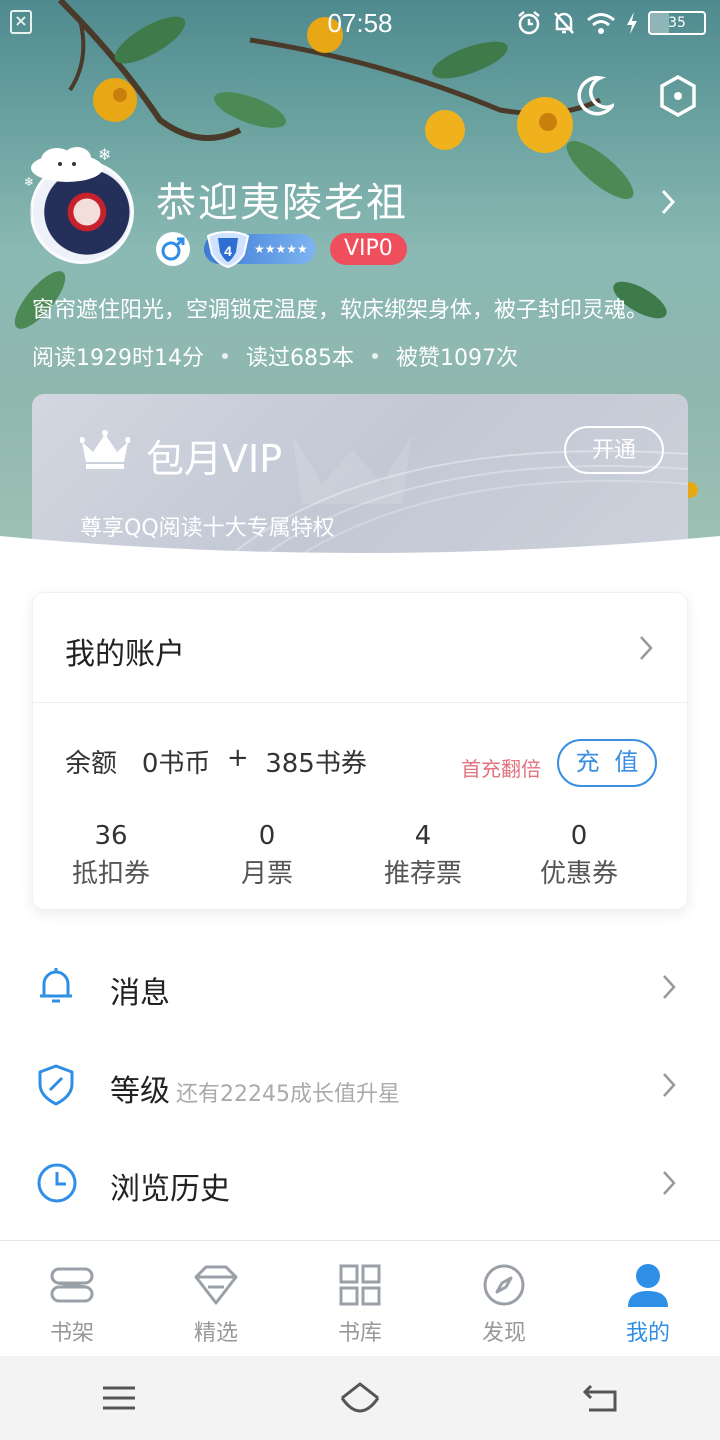 The image size is (720, 1440). I want to click on menu-label: 浏览历史, so click(170, 1189).